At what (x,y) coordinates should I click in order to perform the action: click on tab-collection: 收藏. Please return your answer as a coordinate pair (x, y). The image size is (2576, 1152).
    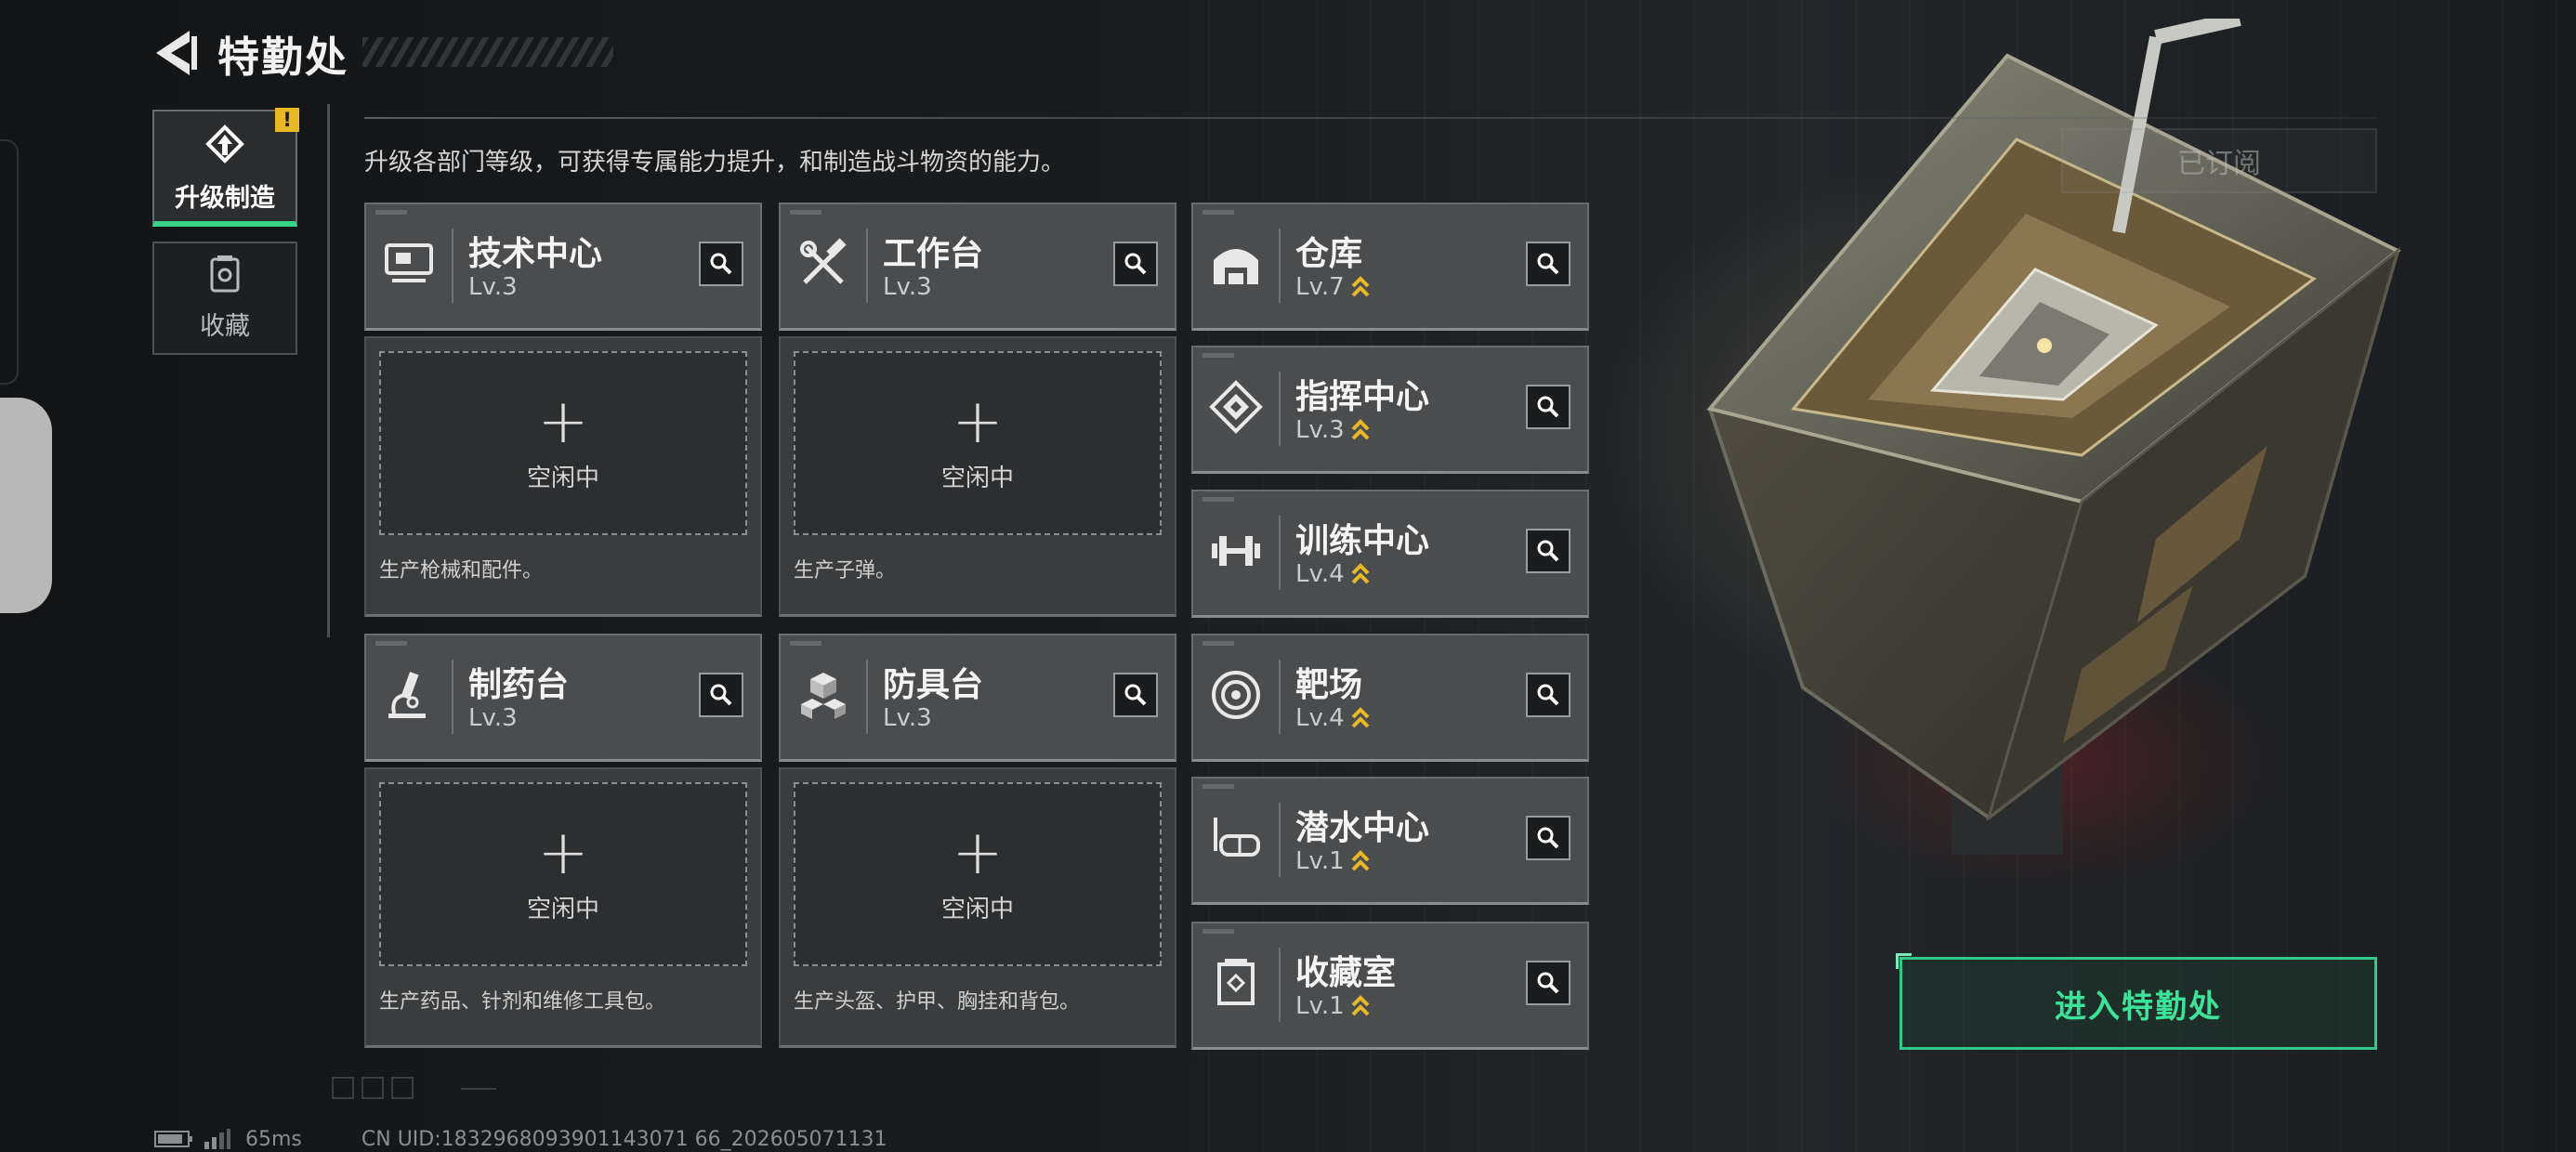
    Looking at the image, I should click on (224, 298).